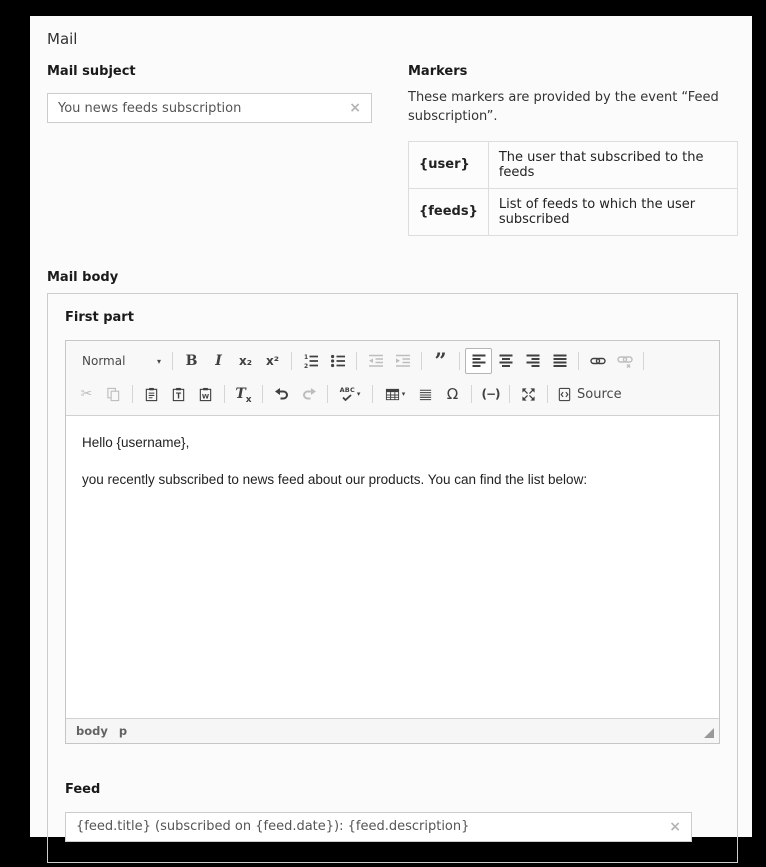 The image size is (766, 867). I want to click on source-button: Source, so click(589, 394).